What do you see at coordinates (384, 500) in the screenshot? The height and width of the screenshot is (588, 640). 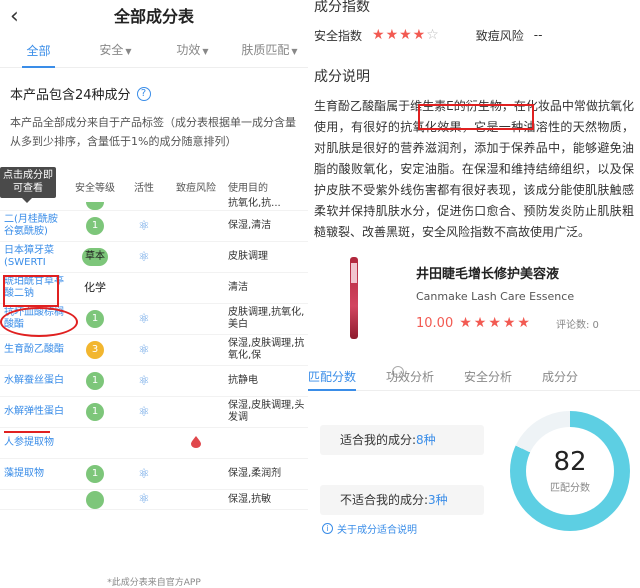 I see `unsuitable-label: 不适合我的成分:` at bounding box center [384, 500].